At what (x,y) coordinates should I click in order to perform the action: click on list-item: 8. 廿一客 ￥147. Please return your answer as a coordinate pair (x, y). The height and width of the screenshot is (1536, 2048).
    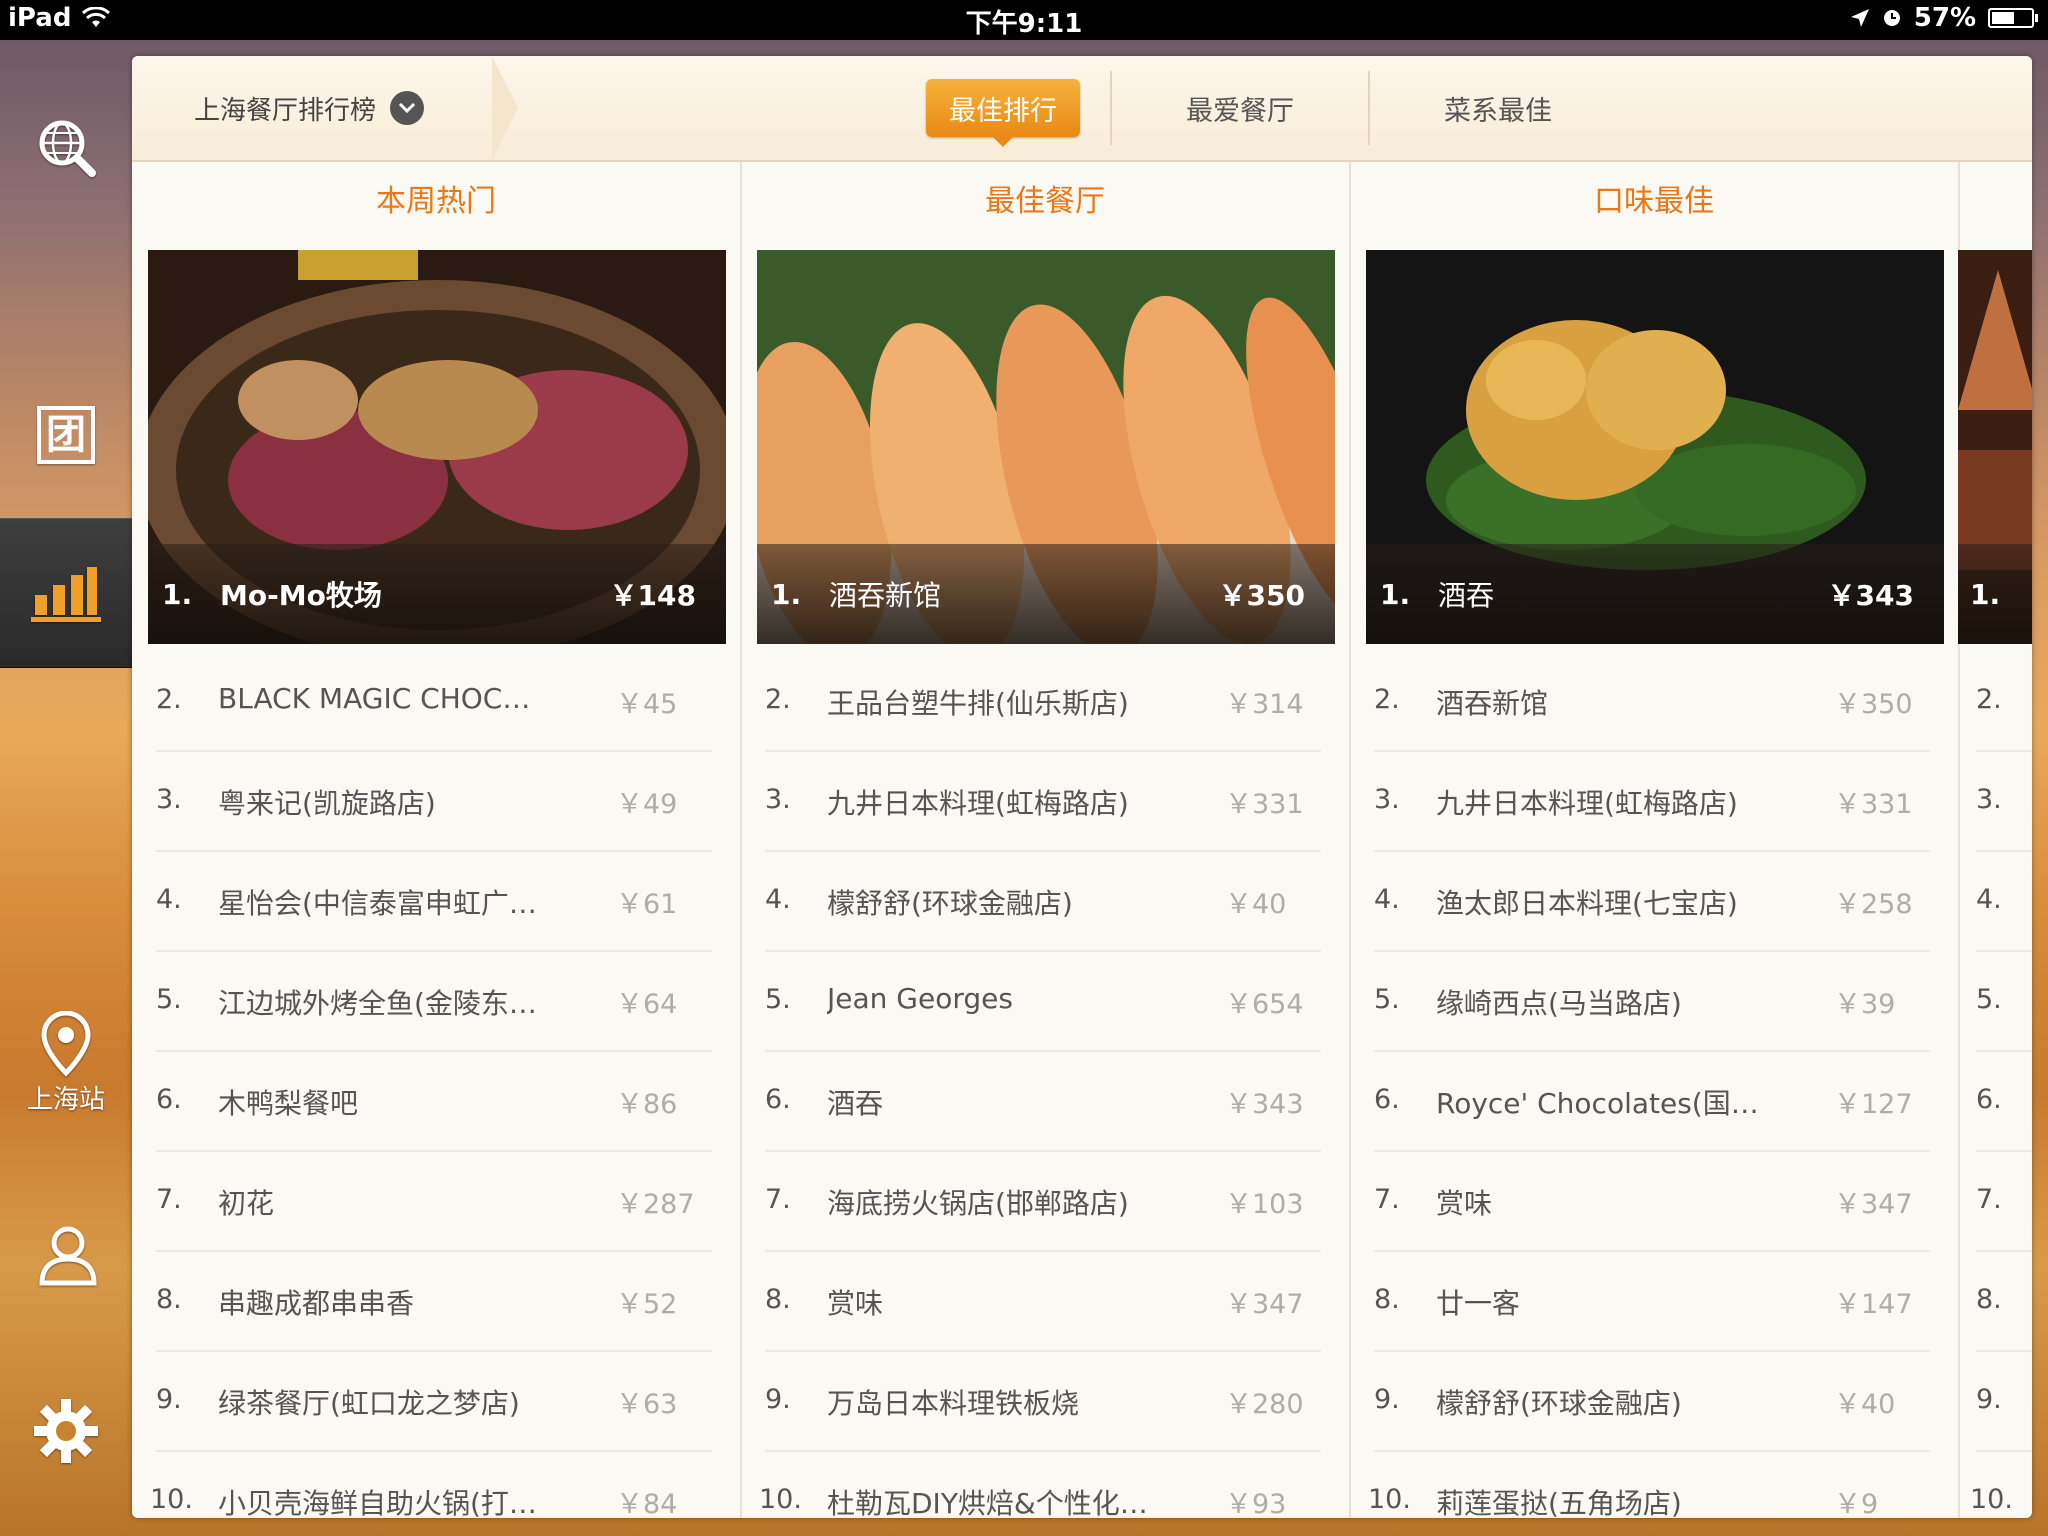
    Looking at the image, I should click on (1652, 1302).